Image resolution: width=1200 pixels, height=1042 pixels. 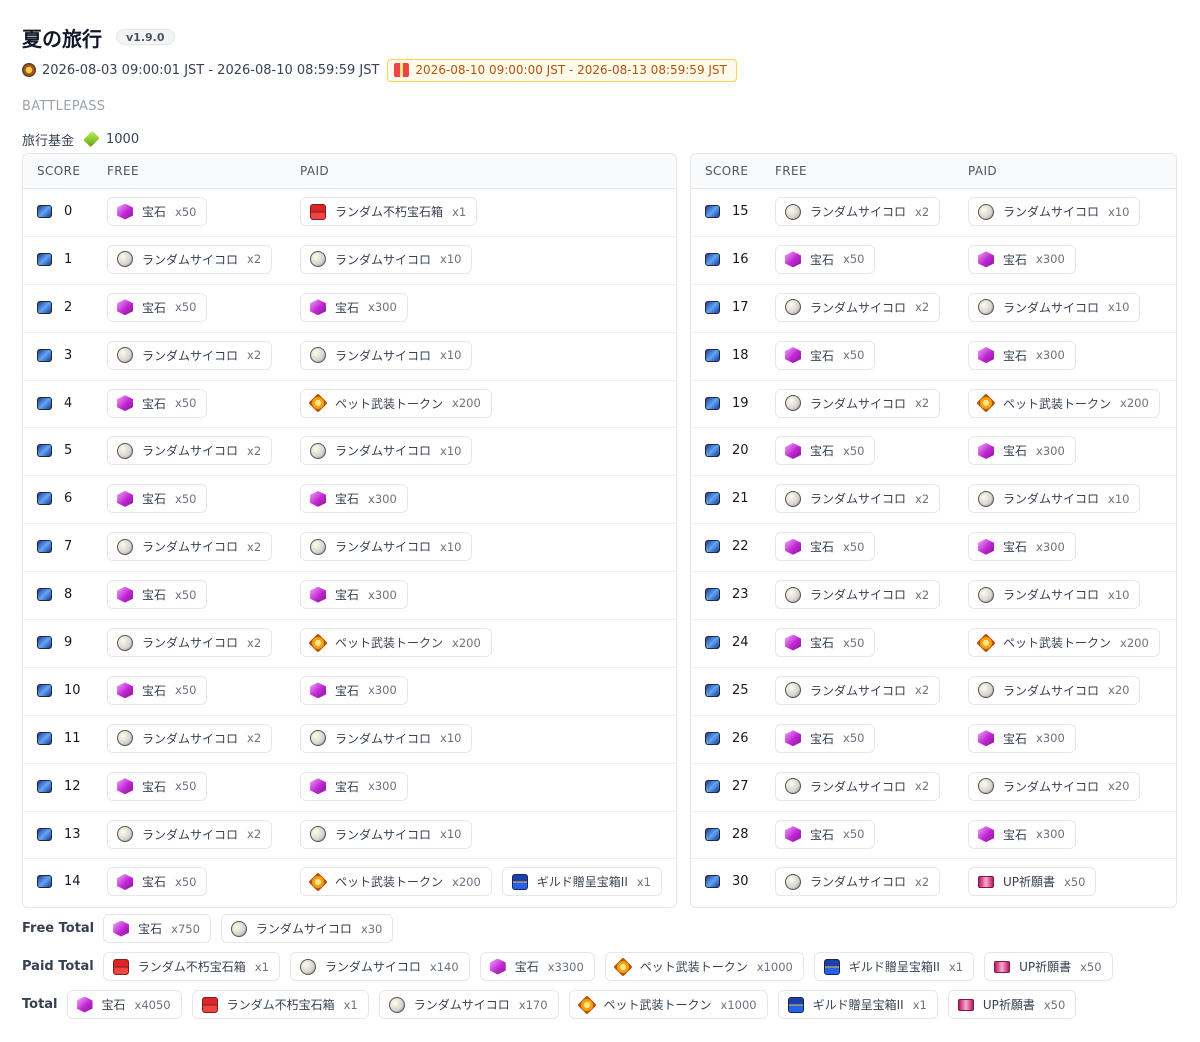 I want to click on reward-item: ランダムサイコロ x10, so click(x=386, y=834).